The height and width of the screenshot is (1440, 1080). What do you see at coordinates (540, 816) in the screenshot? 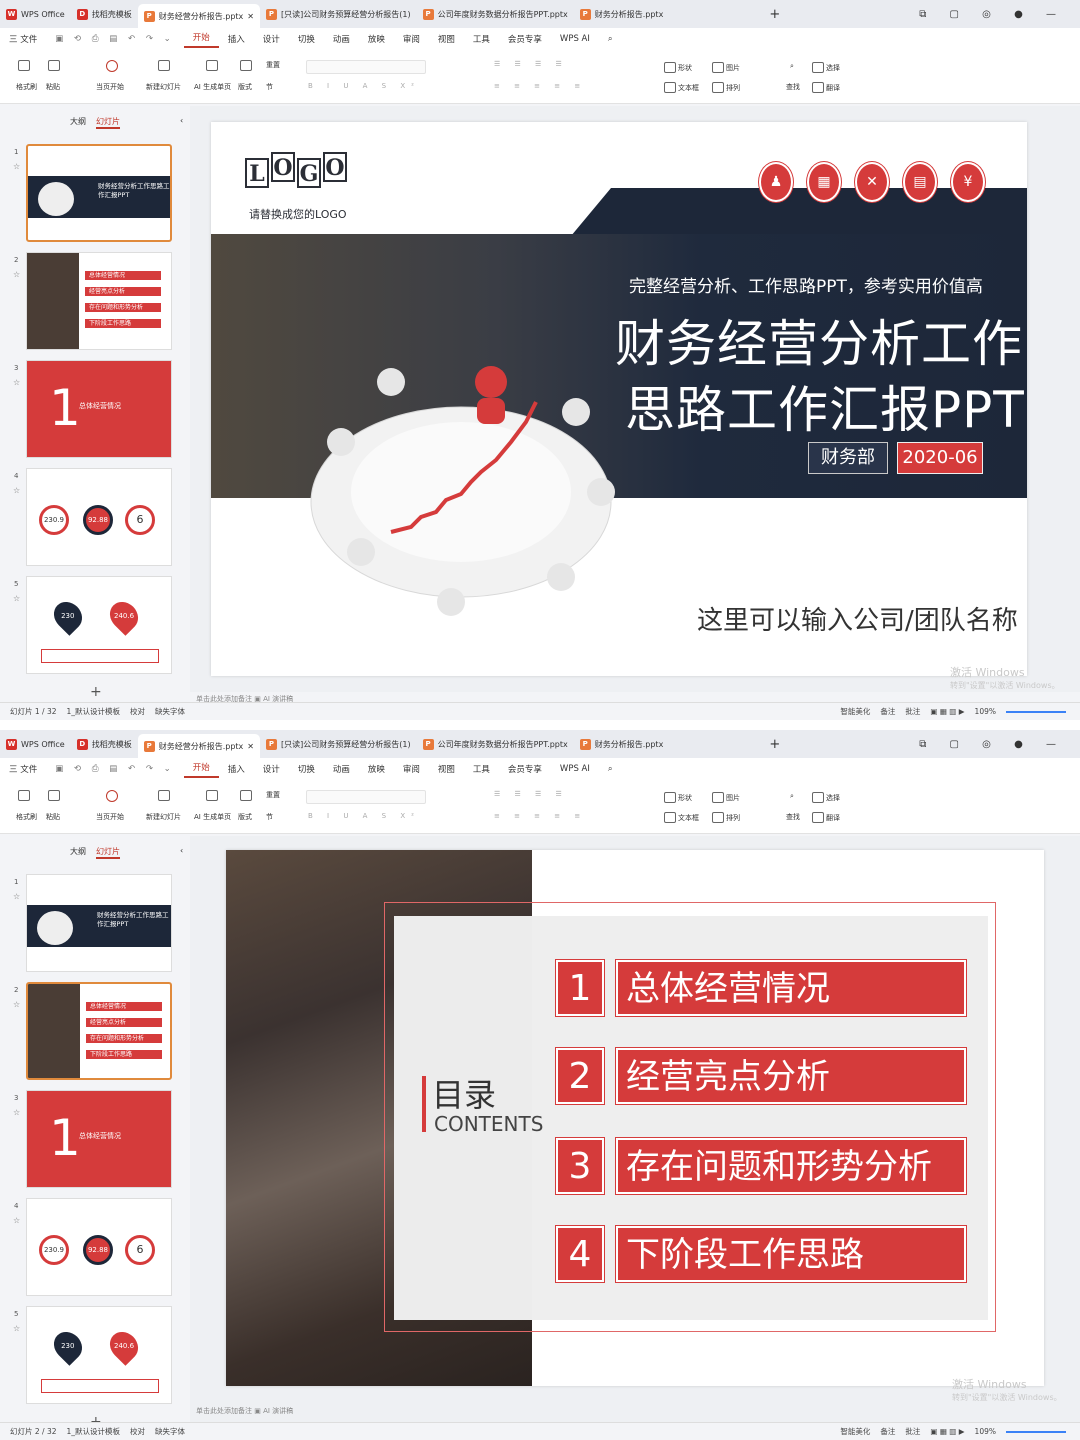
I see `alignment-icons: ≡ ≡ ≡ ≡ ≡` at bounding box center [540, 816].